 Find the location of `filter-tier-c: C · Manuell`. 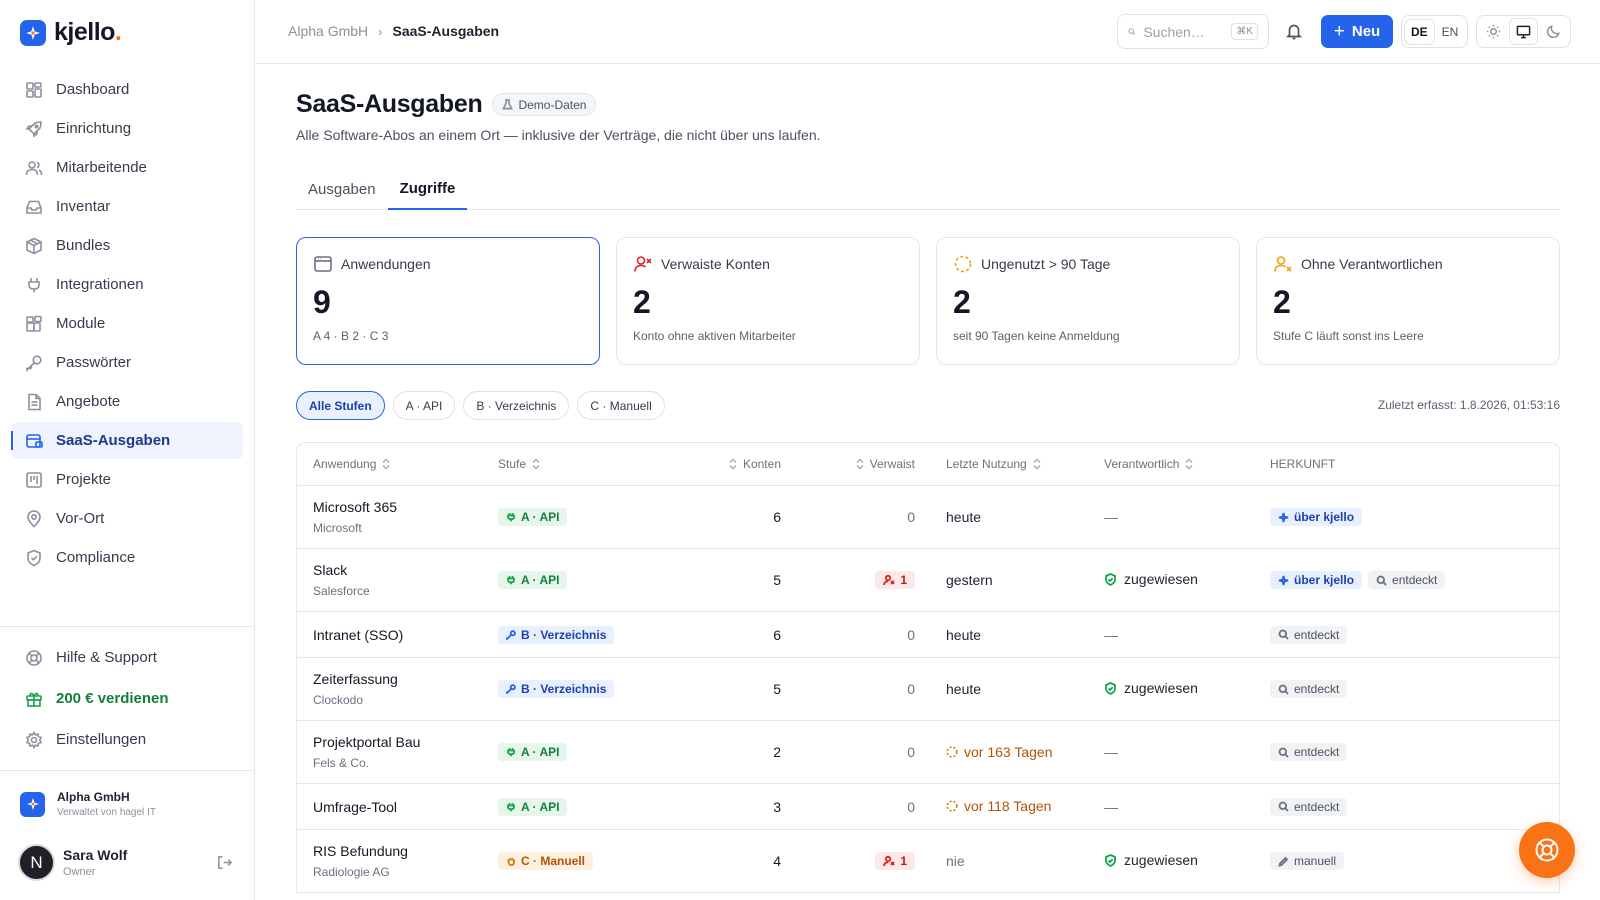

filter-tier-c: C · Manuell is located at coordinates (621, 405).